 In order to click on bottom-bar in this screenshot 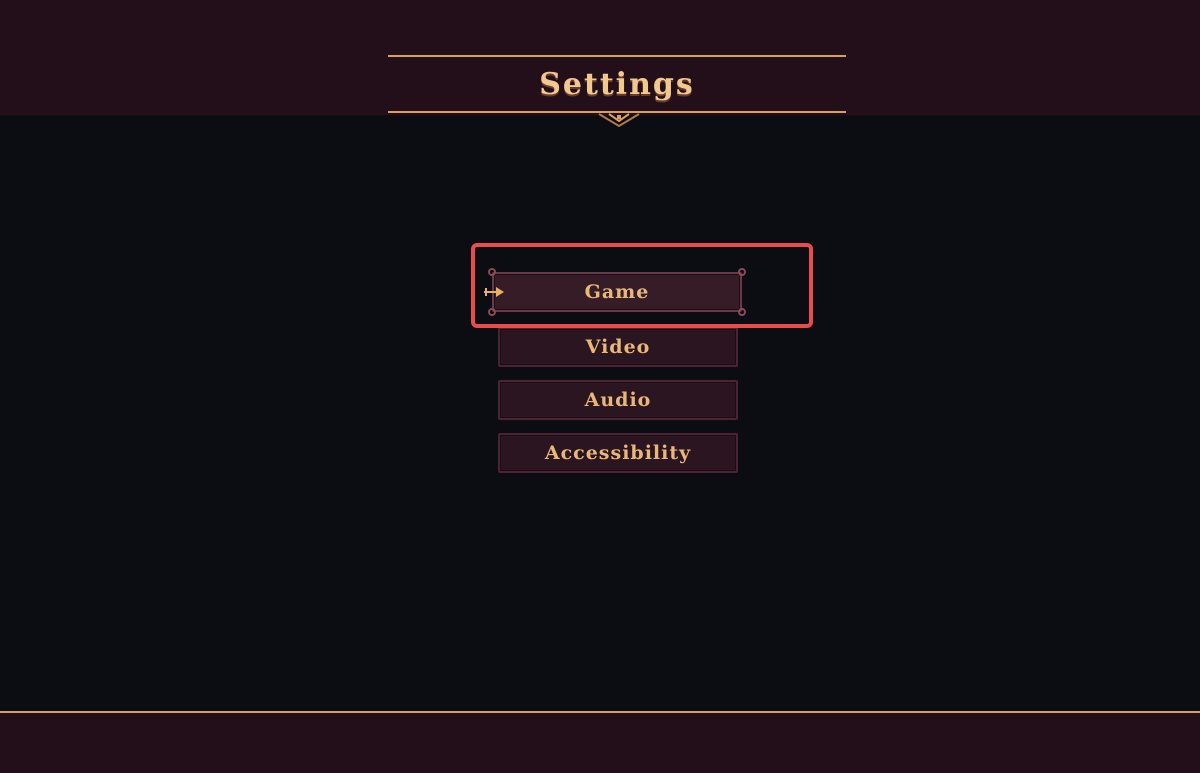, I will do `click(600, 742)`.